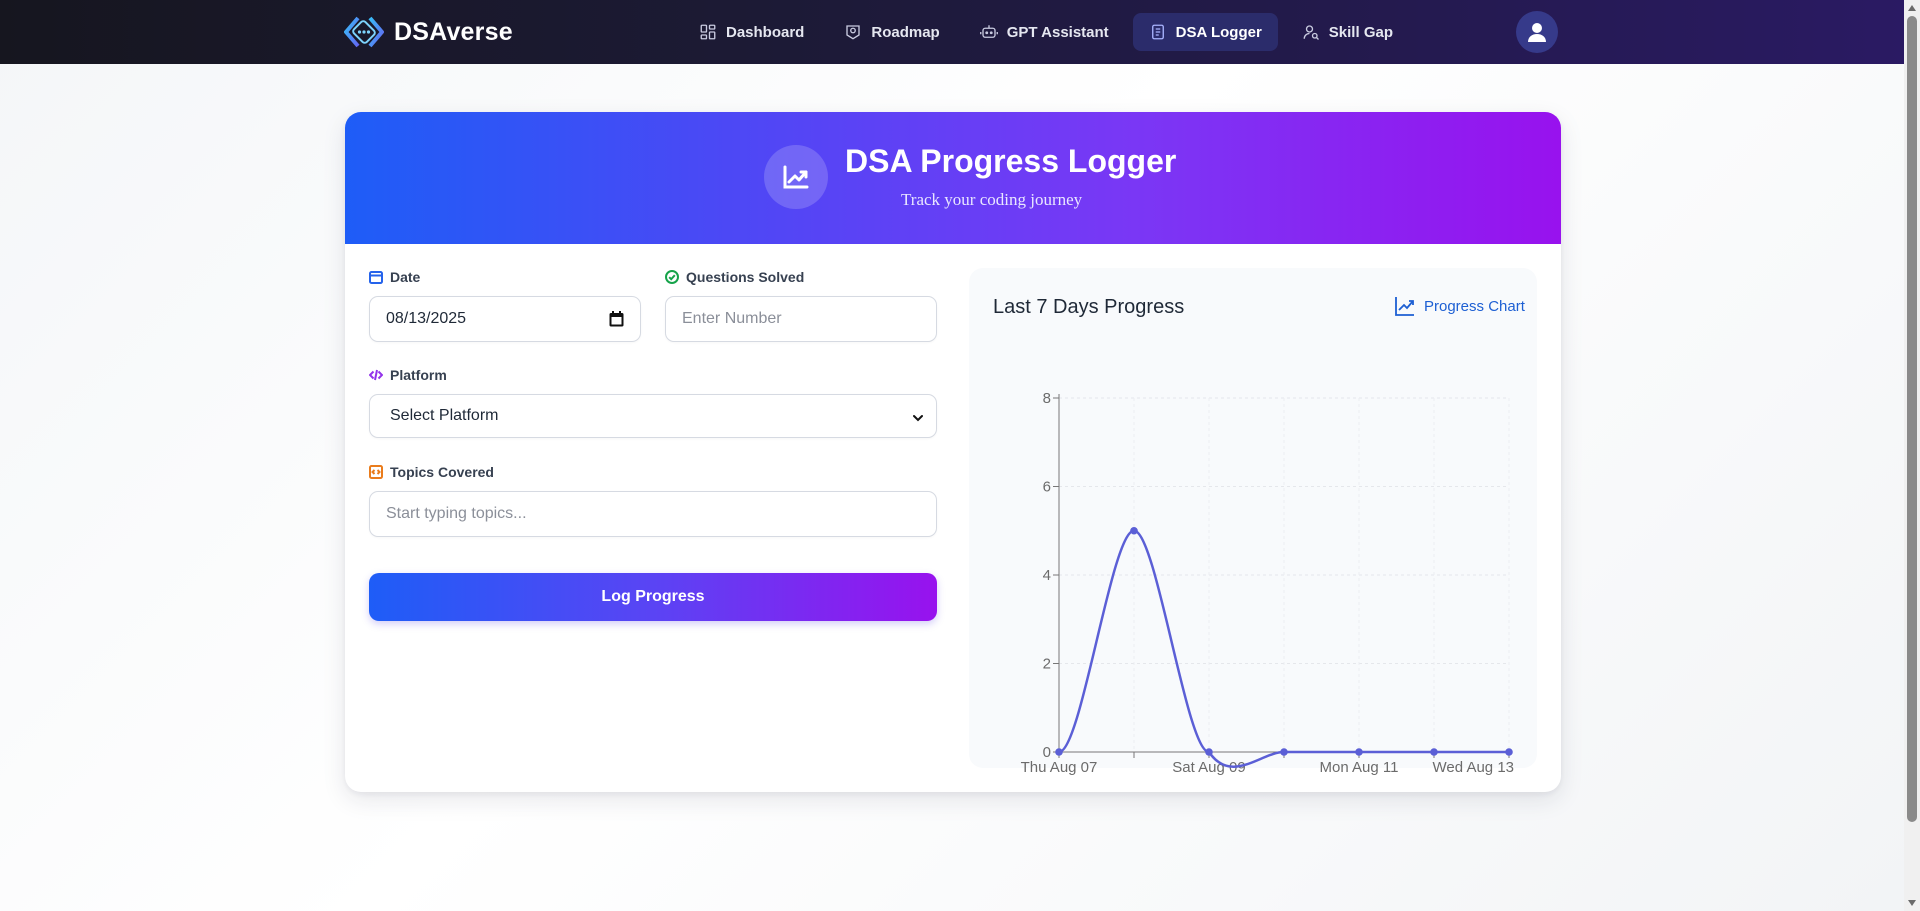 This screenshot has height=911, width=1920. What do you see at coordinates (364, 32) in the screenshot?
I see `brand-logo-icon` at bounding box center [364, 32].